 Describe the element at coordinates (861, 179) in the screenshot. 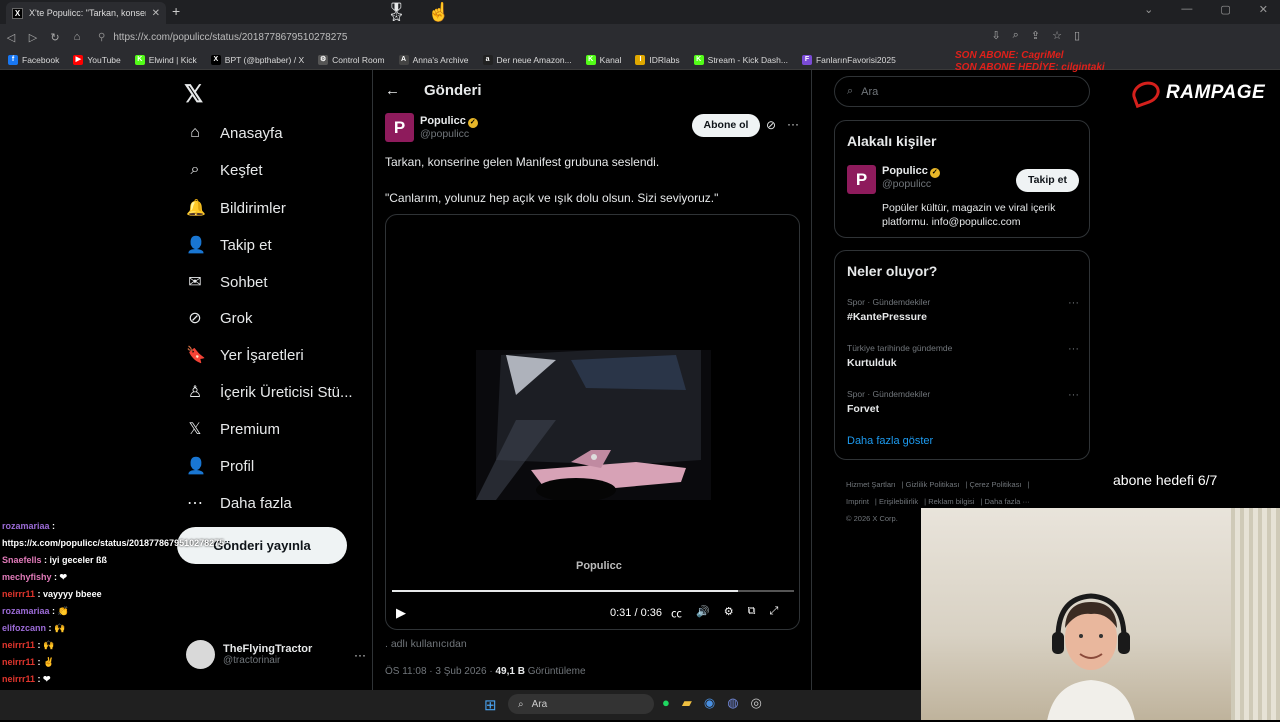

I see `related-avatar: P` at that location.